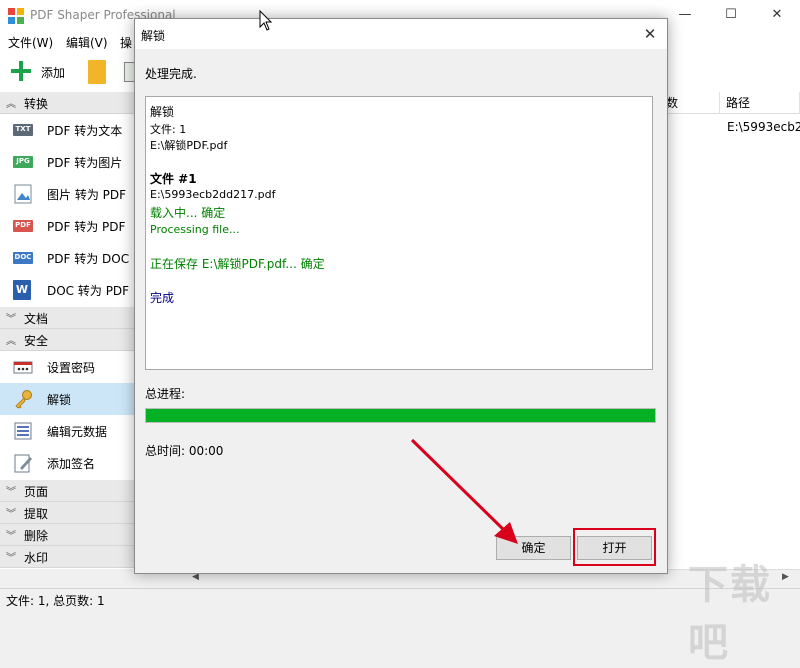  Describe the element at coordinates (23, 130) in the screenshot. I see `txt-icon: TXT` at that location.